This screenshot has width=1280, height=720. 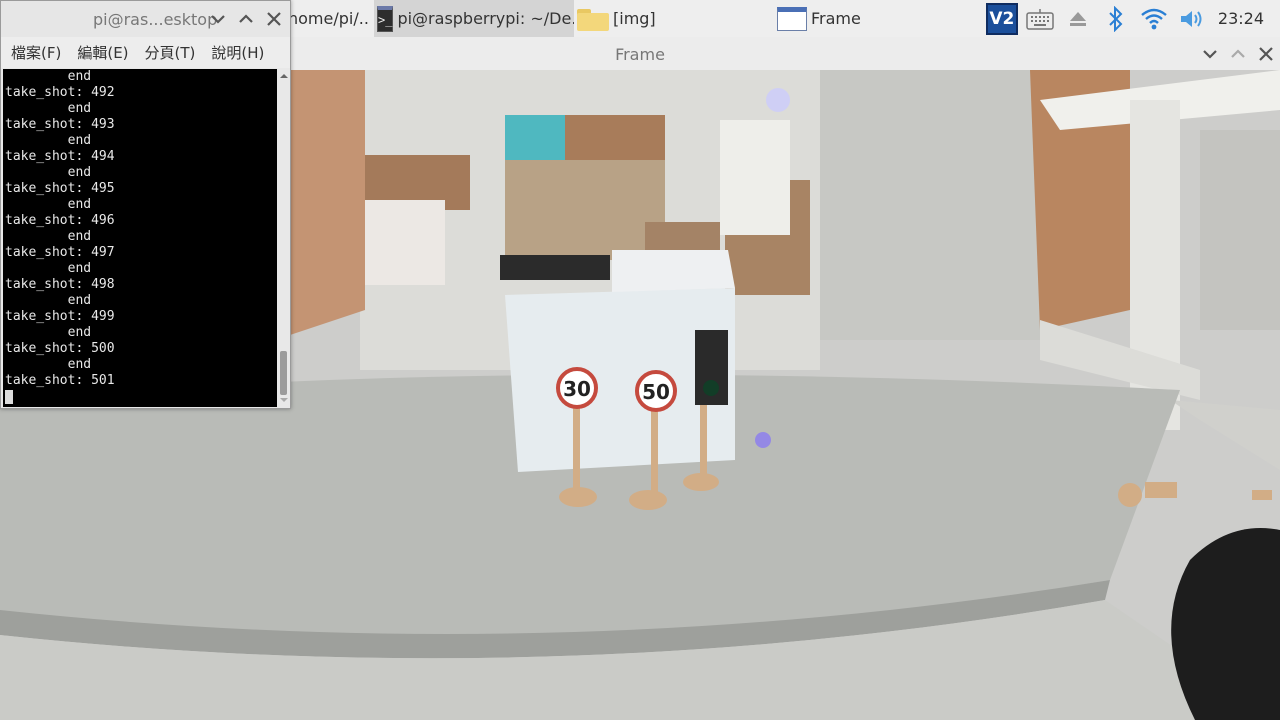 I want to click on window-icon, so click(x=792, y=18).